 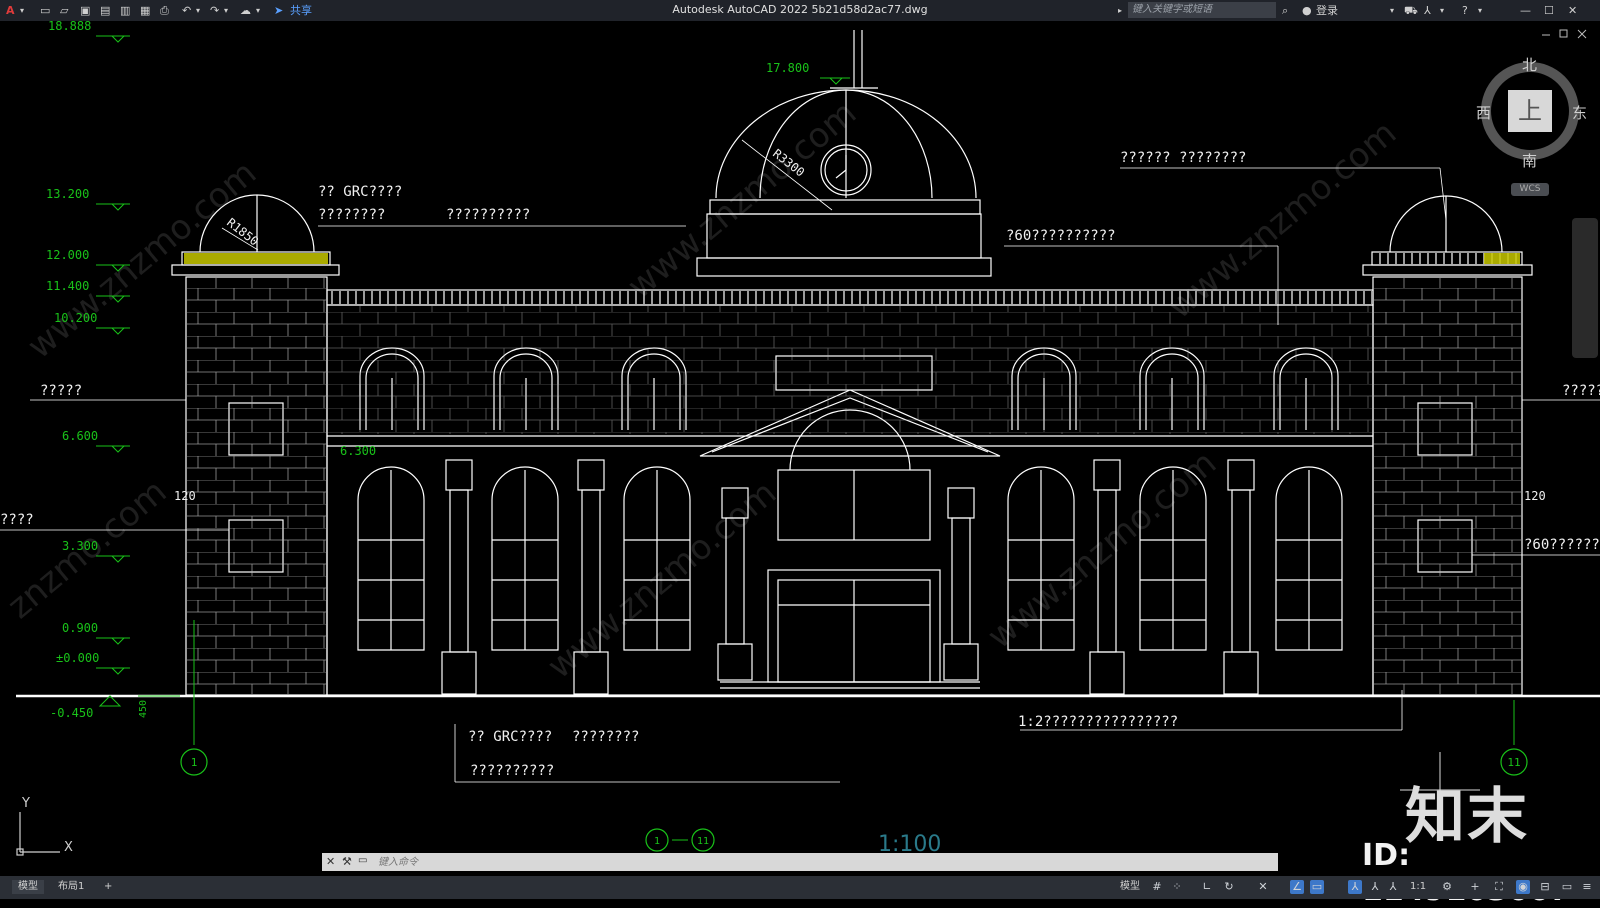 I want to click on wcs-menu: WCS, so click(x=1530, y=189).